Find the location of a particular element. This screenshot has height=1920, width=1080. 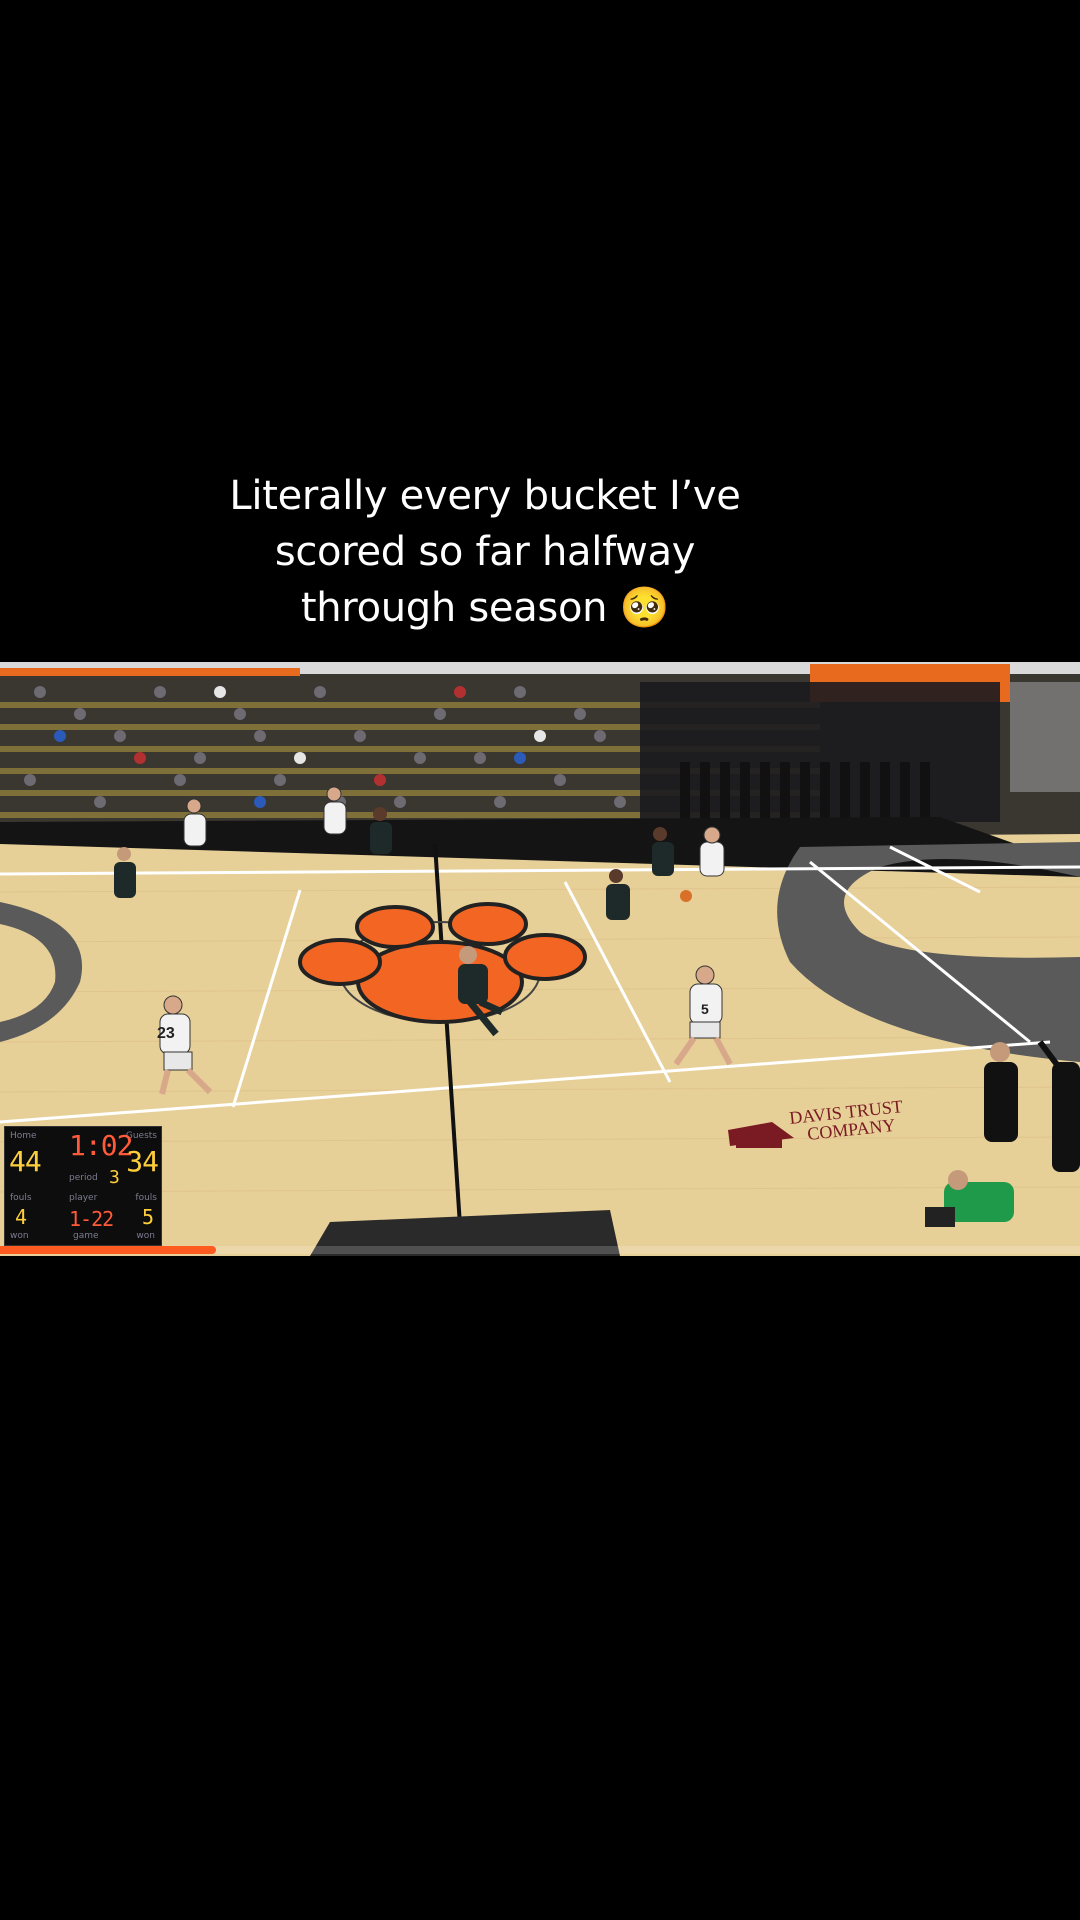

fouls-label-home: fouls is located at coordinates (21, 1198).